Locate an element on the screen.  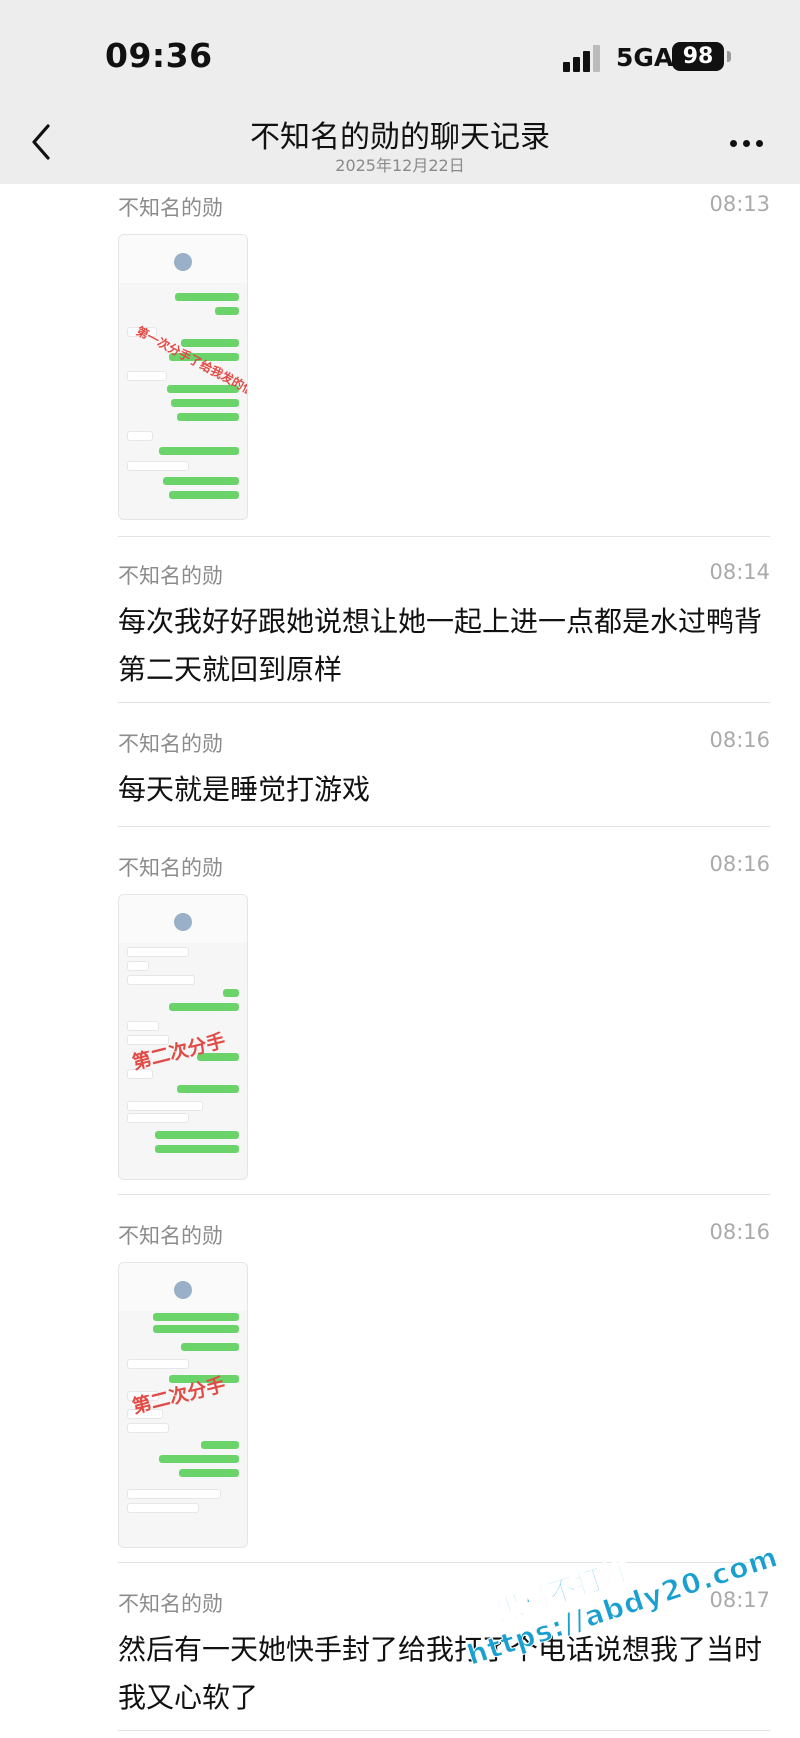
message-time: 08:17 is located at coordinates (739, 1600).